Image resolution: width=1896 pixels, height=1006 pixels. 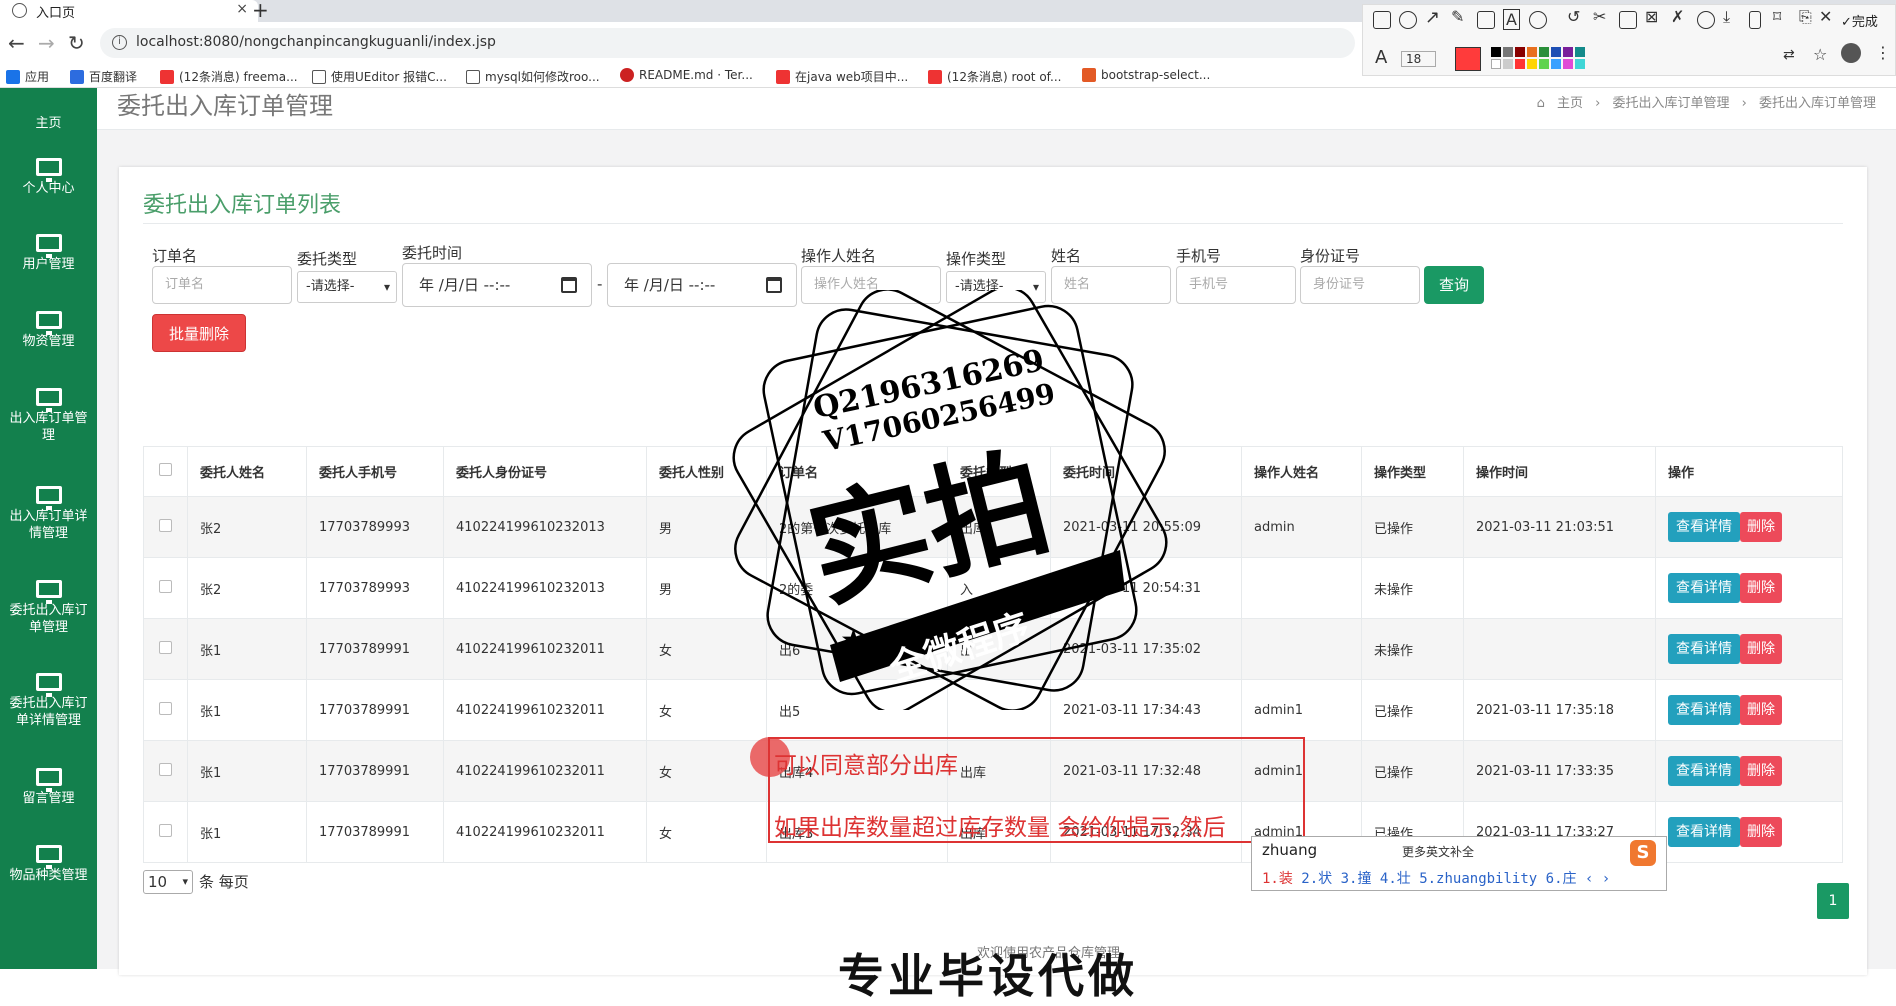 What do you see at coordinates (16, 43) in the screenshot?
I see `back-arrow-icon: ←` at bounding box center [16, 43].